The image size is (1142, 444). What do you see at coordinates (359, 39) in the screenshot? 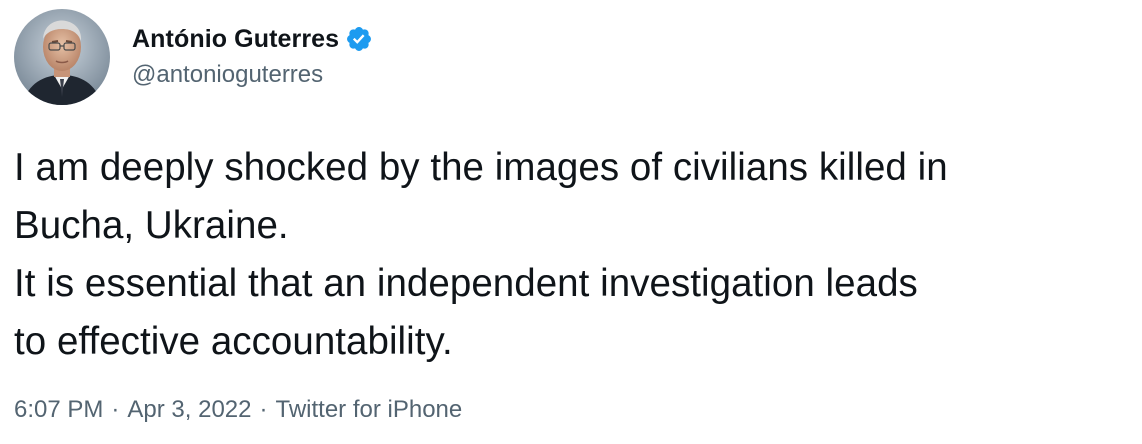
I see `verified-badge-icon` at bounding box center [359, 39].